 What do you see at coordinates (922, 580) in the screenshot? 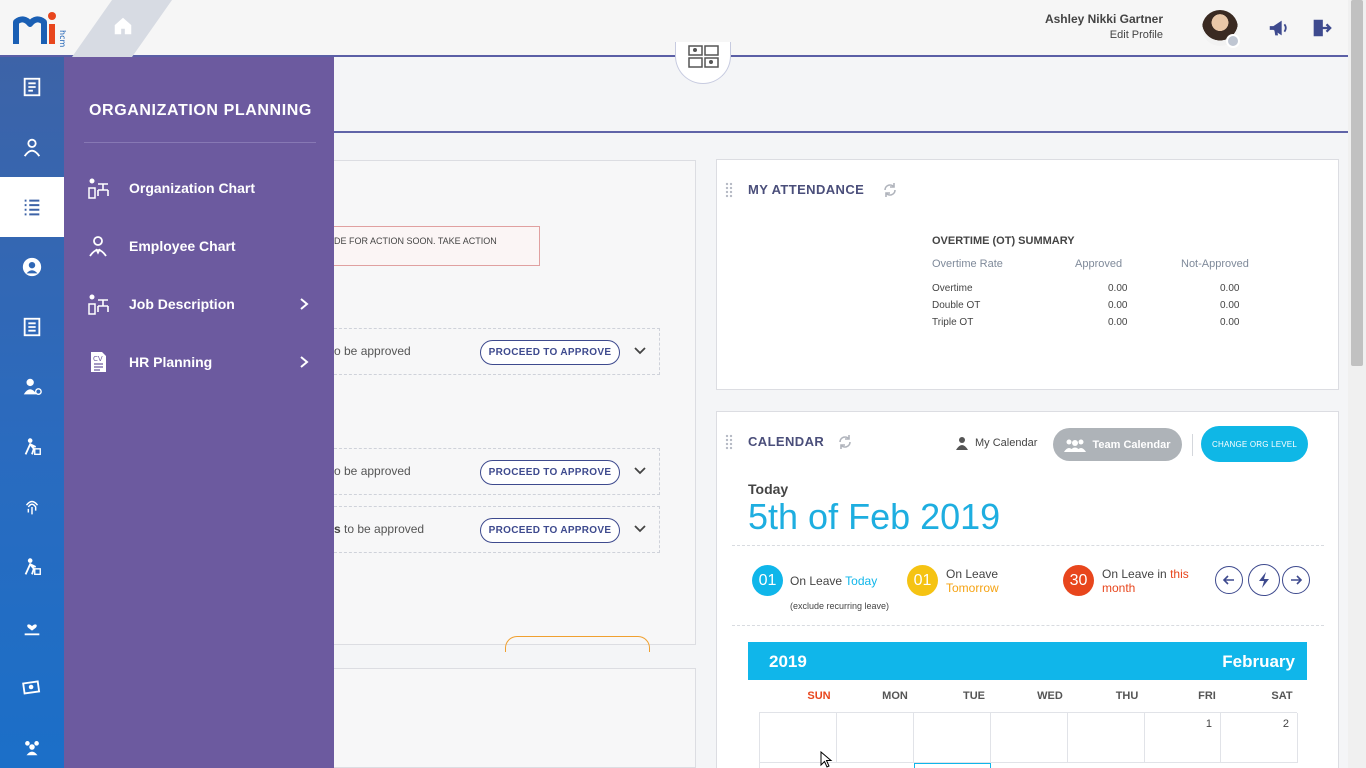
I see `leave-tomorrow-count: 01` at bounding box center [922, 580].